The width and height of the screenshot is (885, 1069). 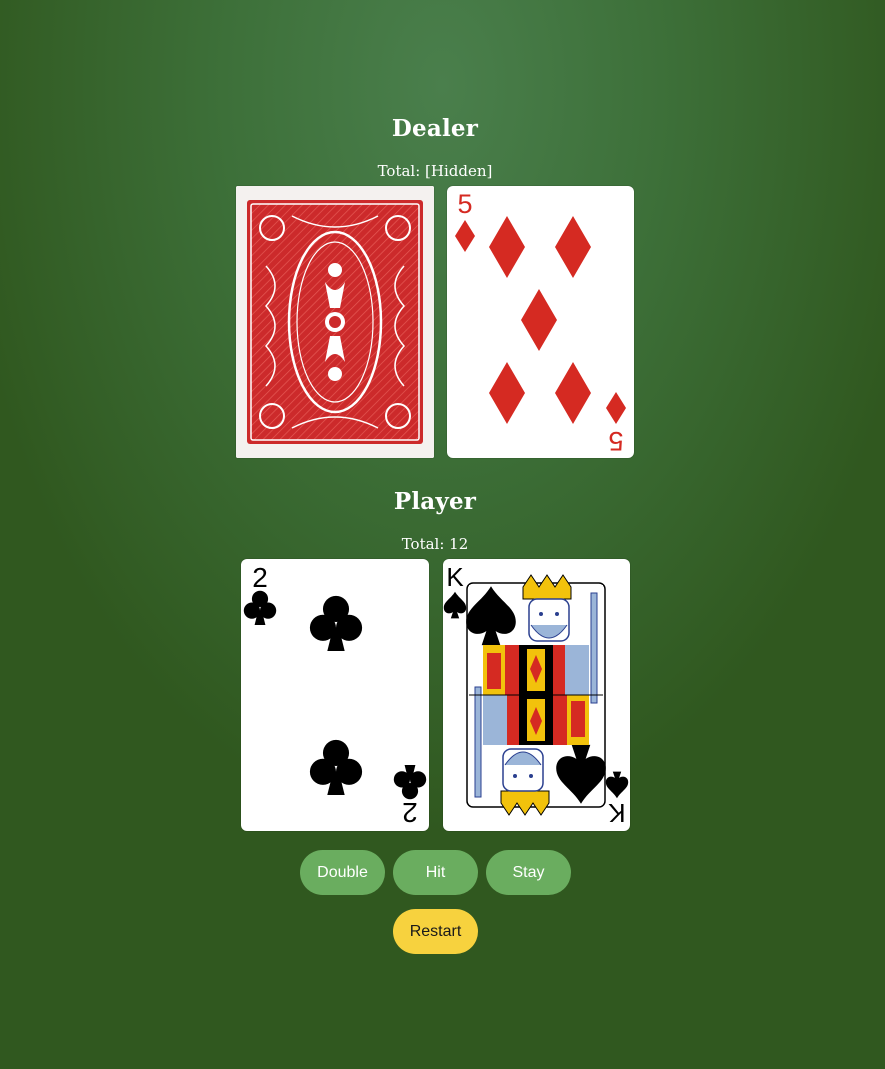 I want to click on card-back-pattern, so click(x=335, y=322).